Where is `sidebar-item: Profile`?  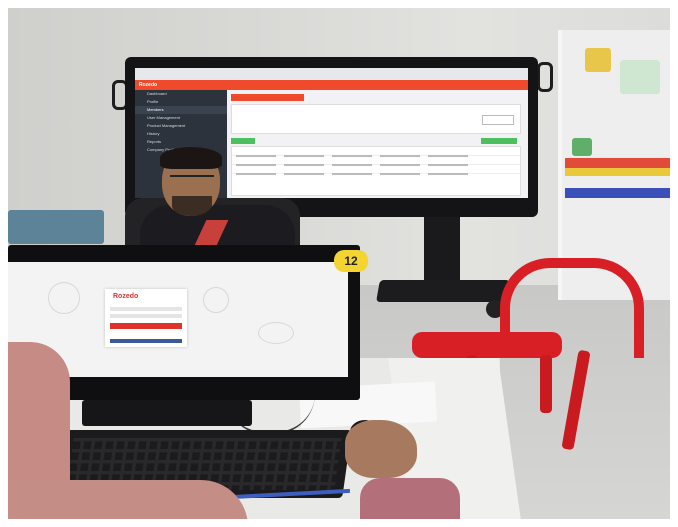 sidebar-item: Profile is located at coordinates (181, 102).